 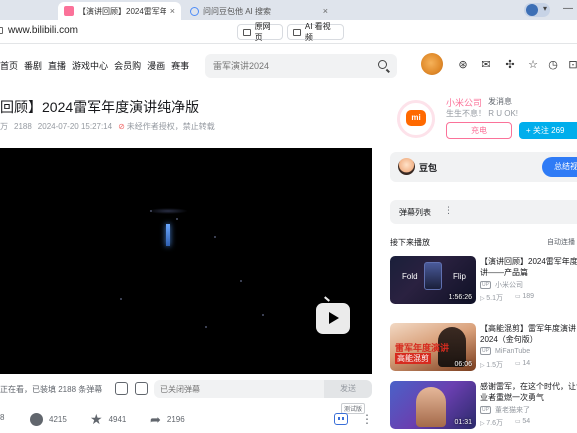 What do you see at coordinates (553, 65) in the screenshot?
I see `history-icon: ◷` at bounding box center [553, 65].